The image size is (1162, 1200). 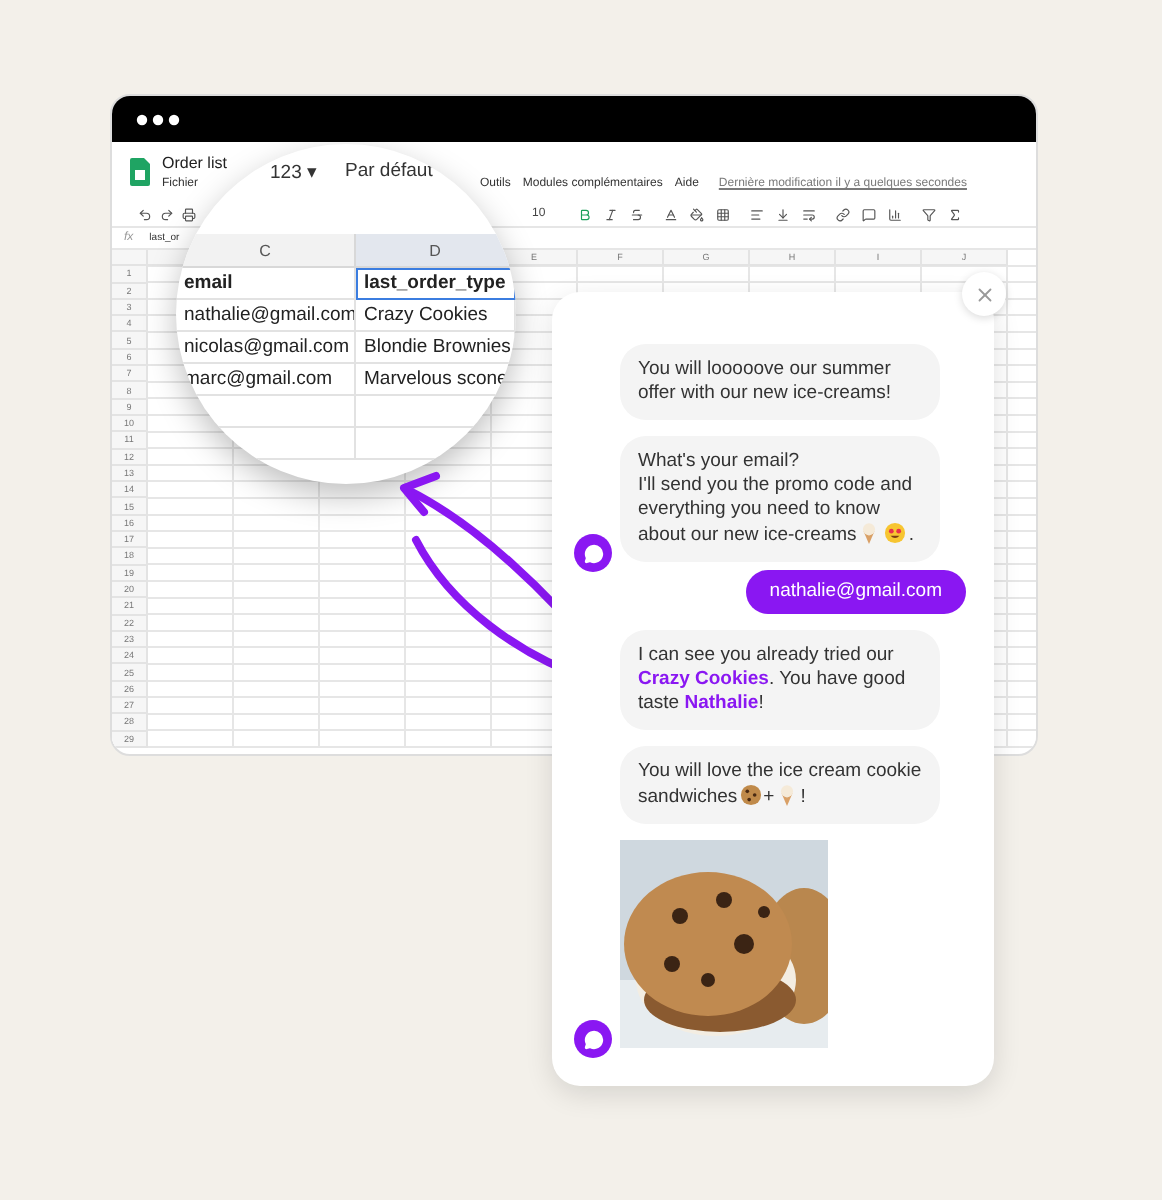 I want to click on bot-message: What's your email? I'll send you the promo code and everything you need to know about our new ice-creams ., so click(x=780, y=499).